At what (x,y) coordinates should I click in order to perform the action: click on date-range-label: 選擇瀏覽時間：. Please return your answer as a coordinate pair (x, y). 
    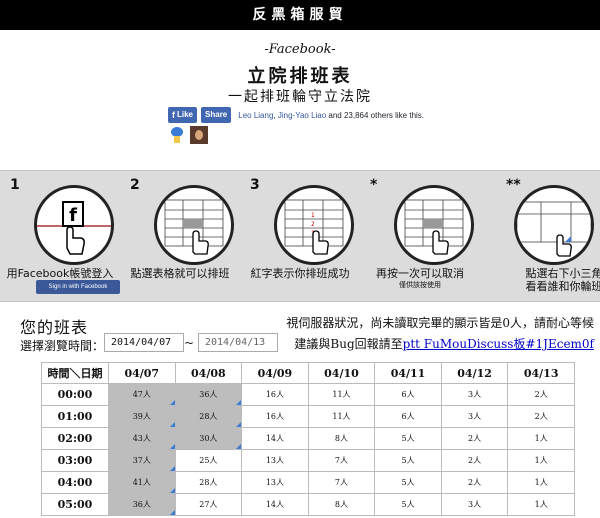
    Looking at the image, I should click on (62, 346).